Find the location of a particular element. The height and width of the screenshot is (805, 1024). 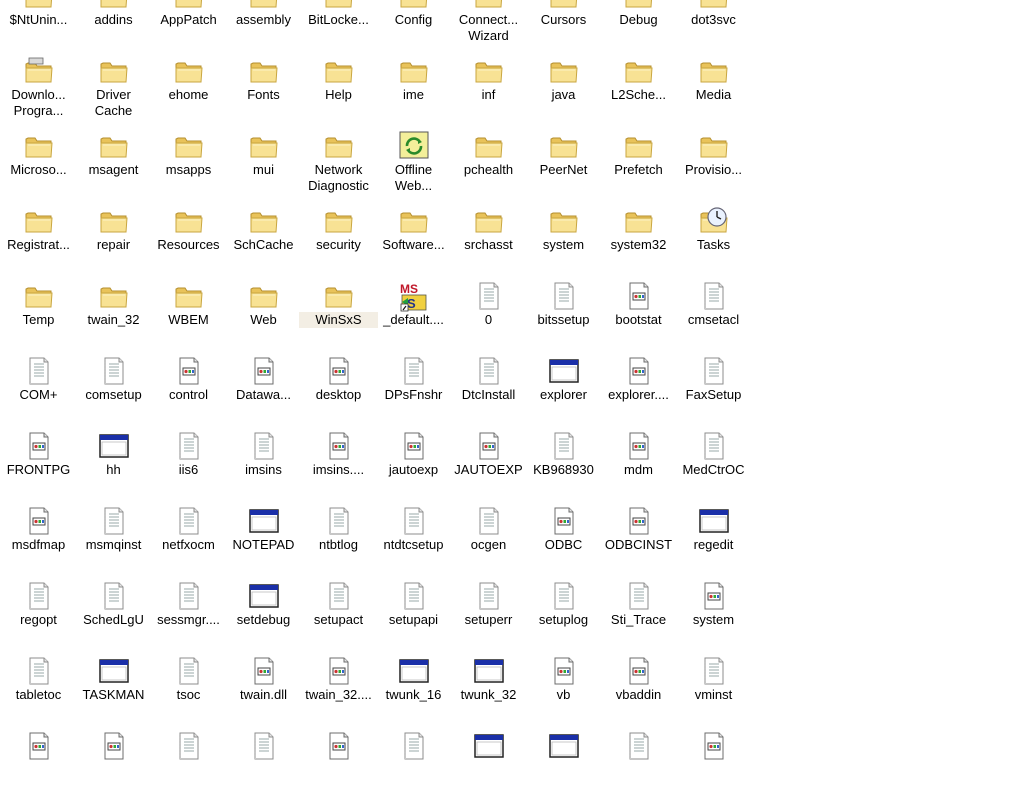

file-item: ODBCINST is located at coordinates (638, 542).